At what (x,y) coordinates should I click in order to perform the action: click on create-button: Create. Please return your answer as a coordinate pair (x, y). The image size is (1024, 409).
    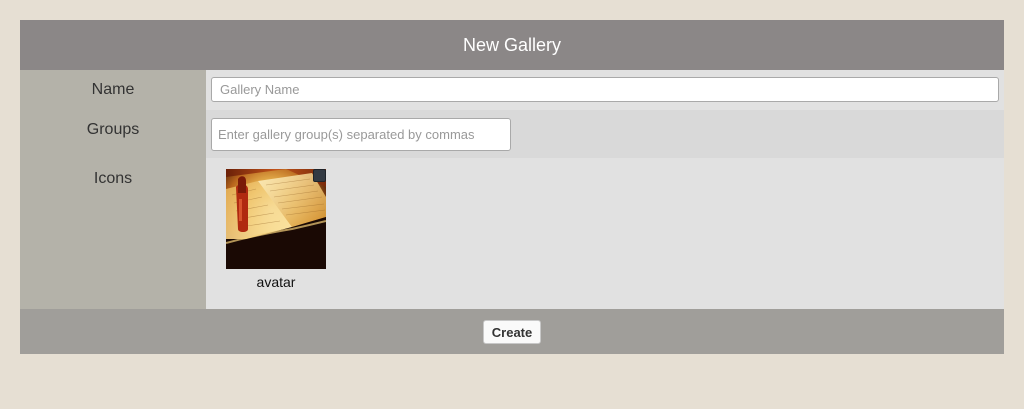
    Looking at the image, I should click on (512, 332).